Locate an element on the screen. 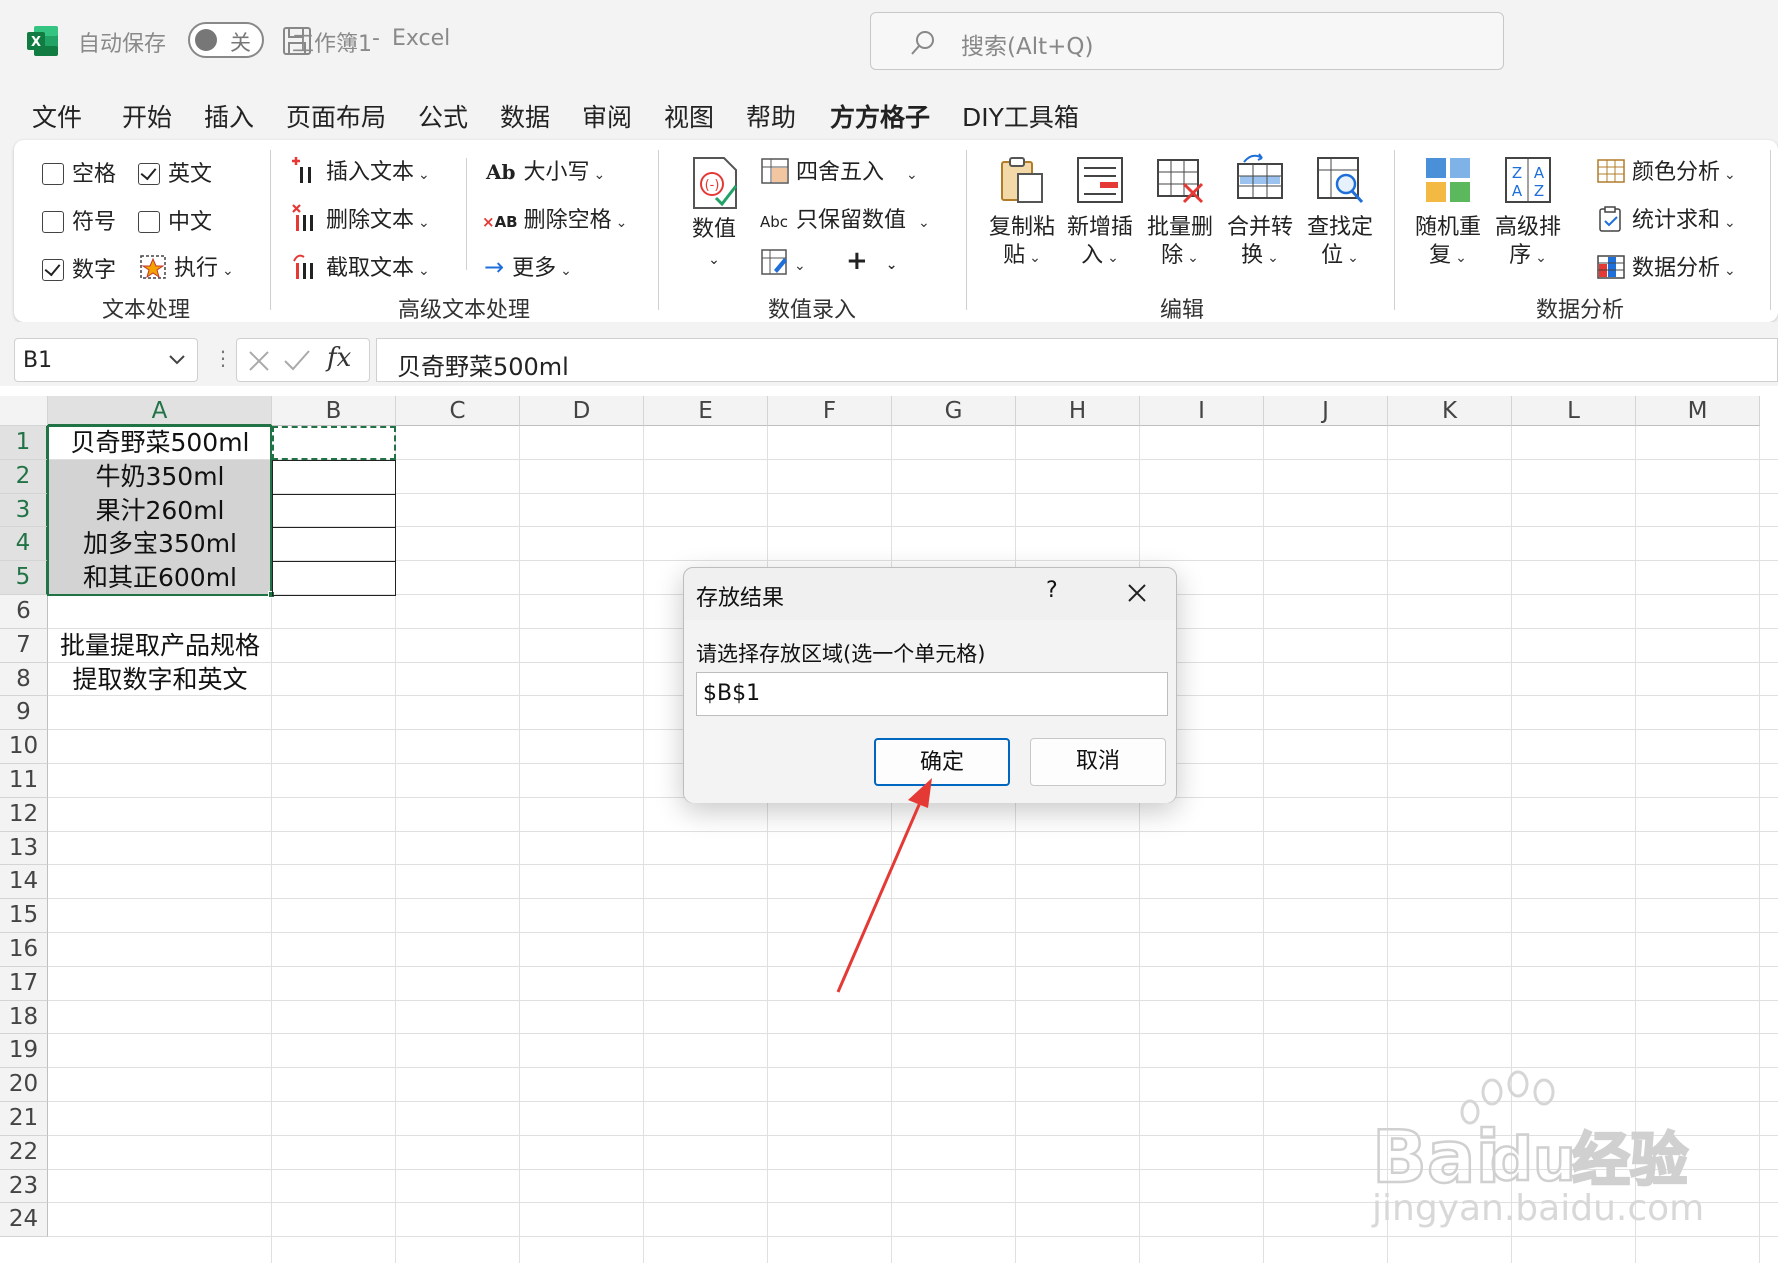 This screenshot has height=1263, width=1778. cell-a7: 批量提取产品规格 is located at coordinates (160, 646).